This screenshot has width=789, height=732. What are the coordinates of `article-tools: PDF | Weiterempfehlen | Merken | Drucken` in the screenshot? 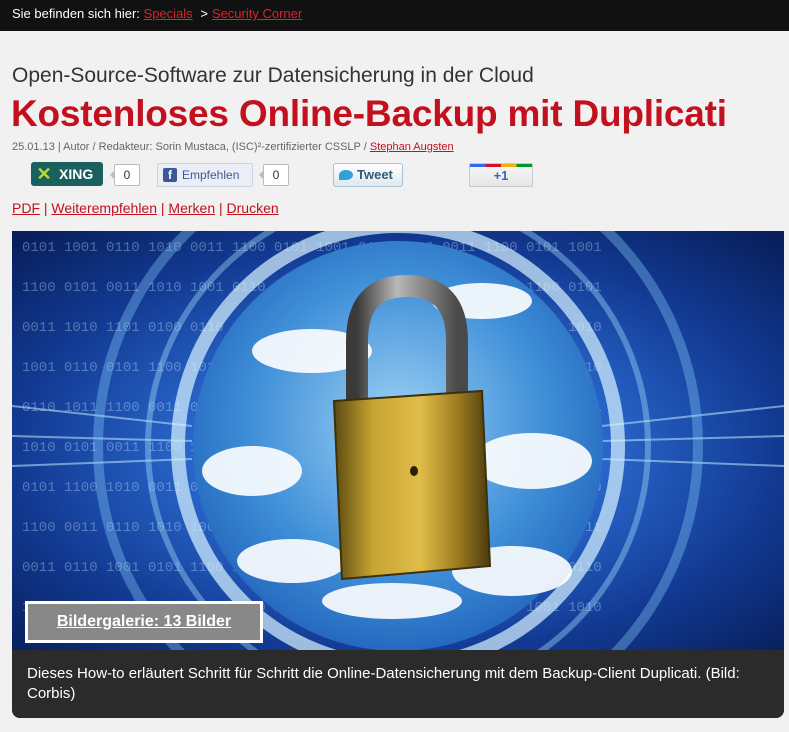 It's located at (145, 208).